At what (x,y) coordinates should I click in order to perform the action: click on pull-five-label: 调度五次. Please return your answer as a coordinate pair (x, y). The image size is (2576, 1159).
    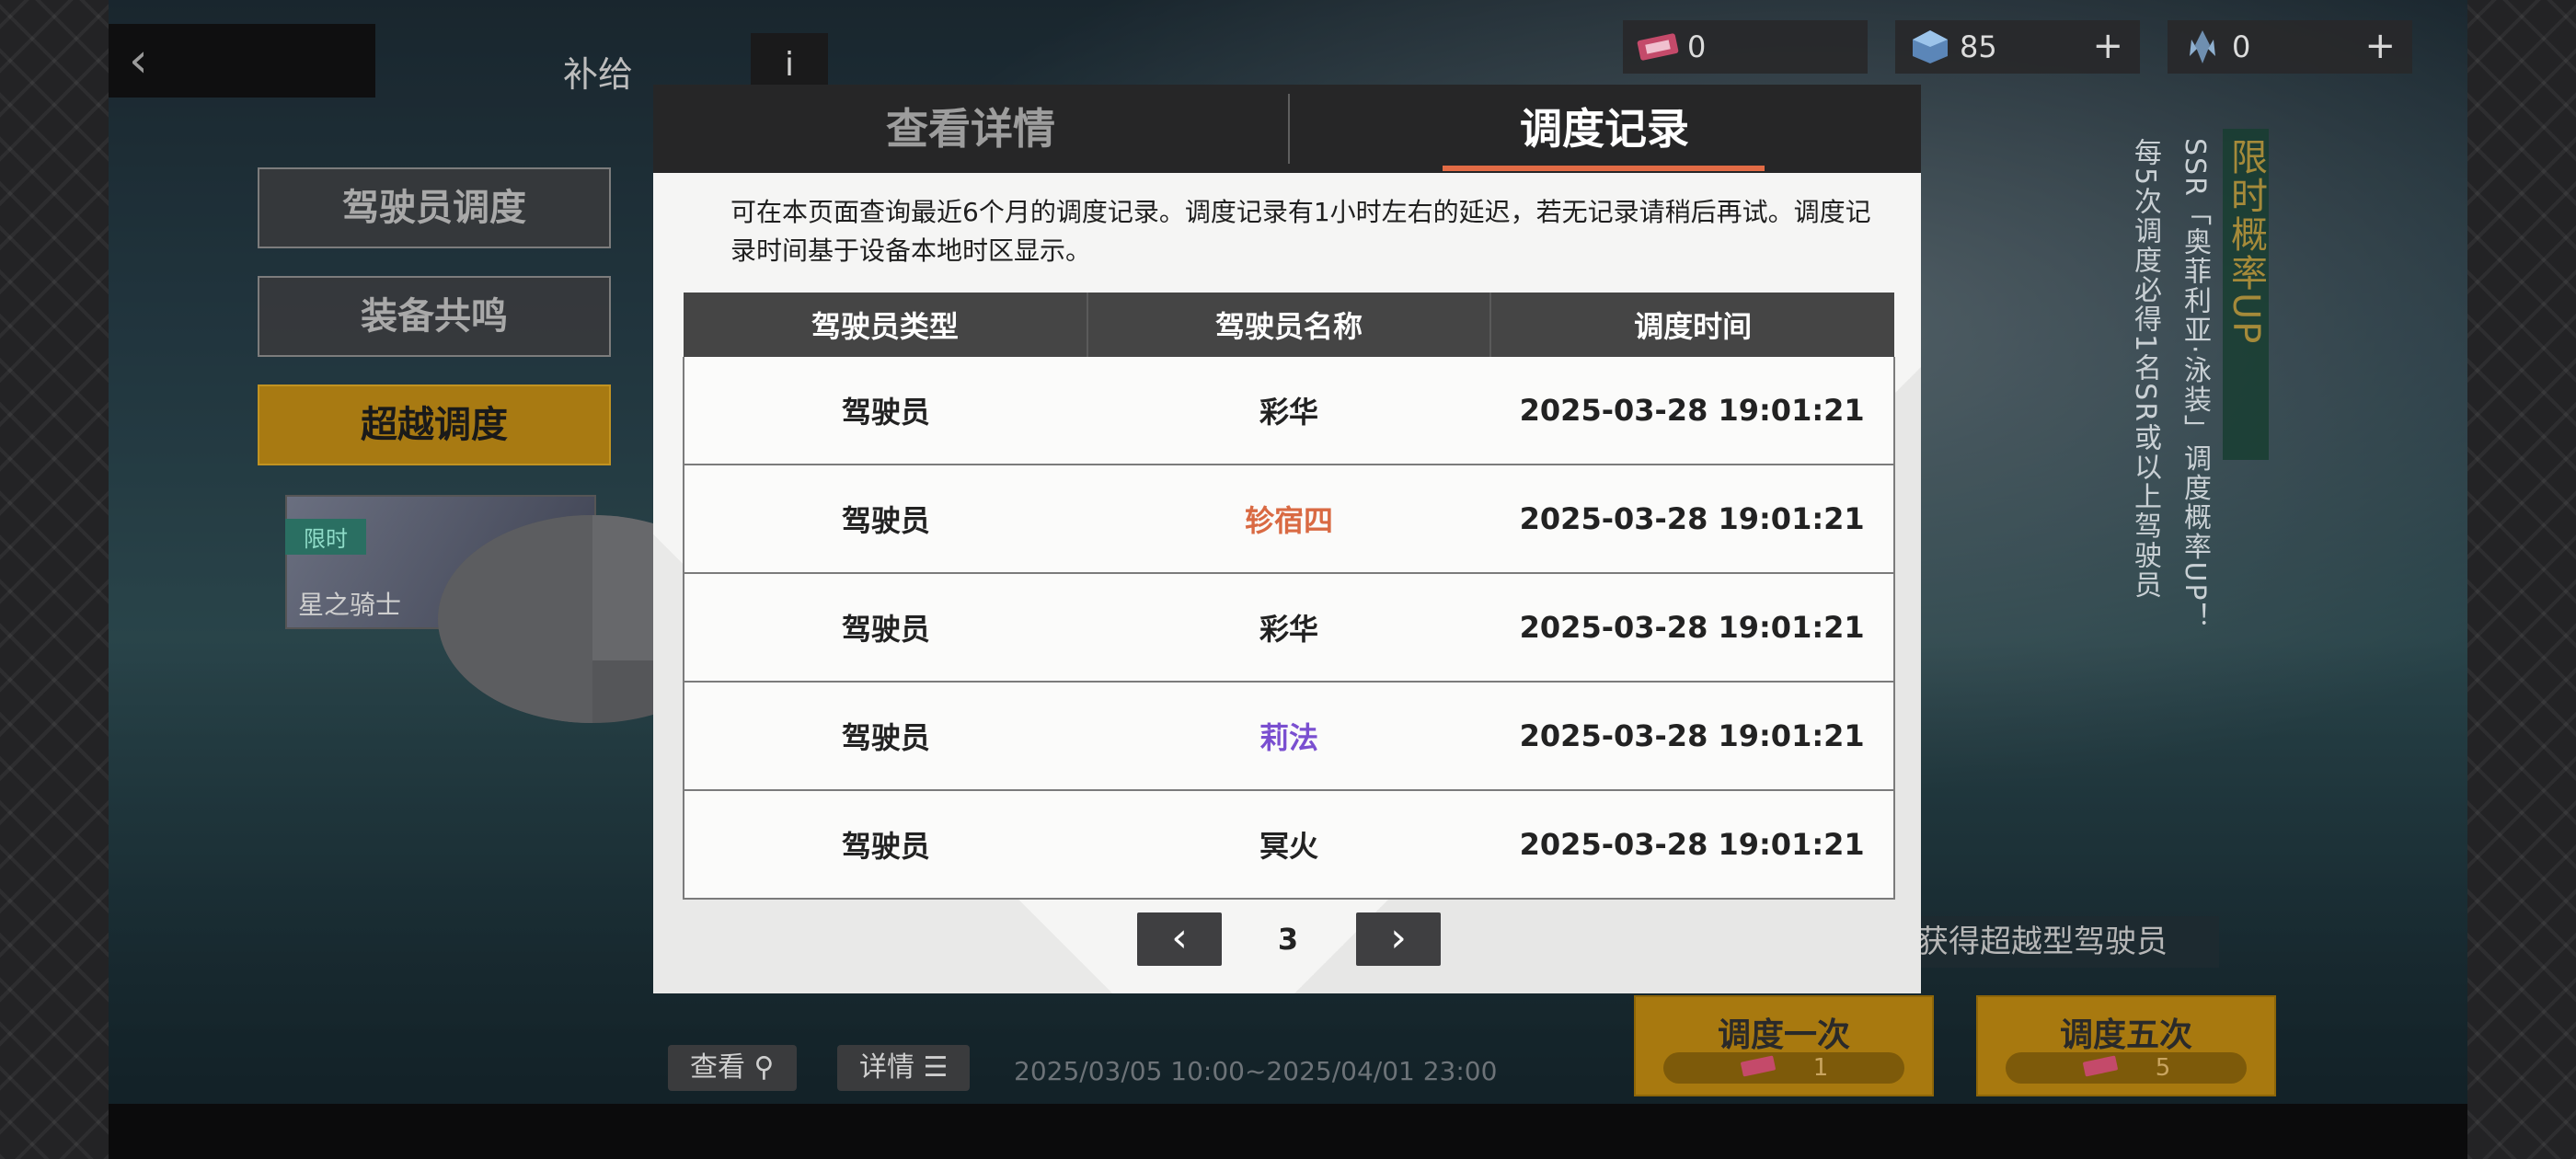
    Looking at the image, I should click on (2125, 1035).